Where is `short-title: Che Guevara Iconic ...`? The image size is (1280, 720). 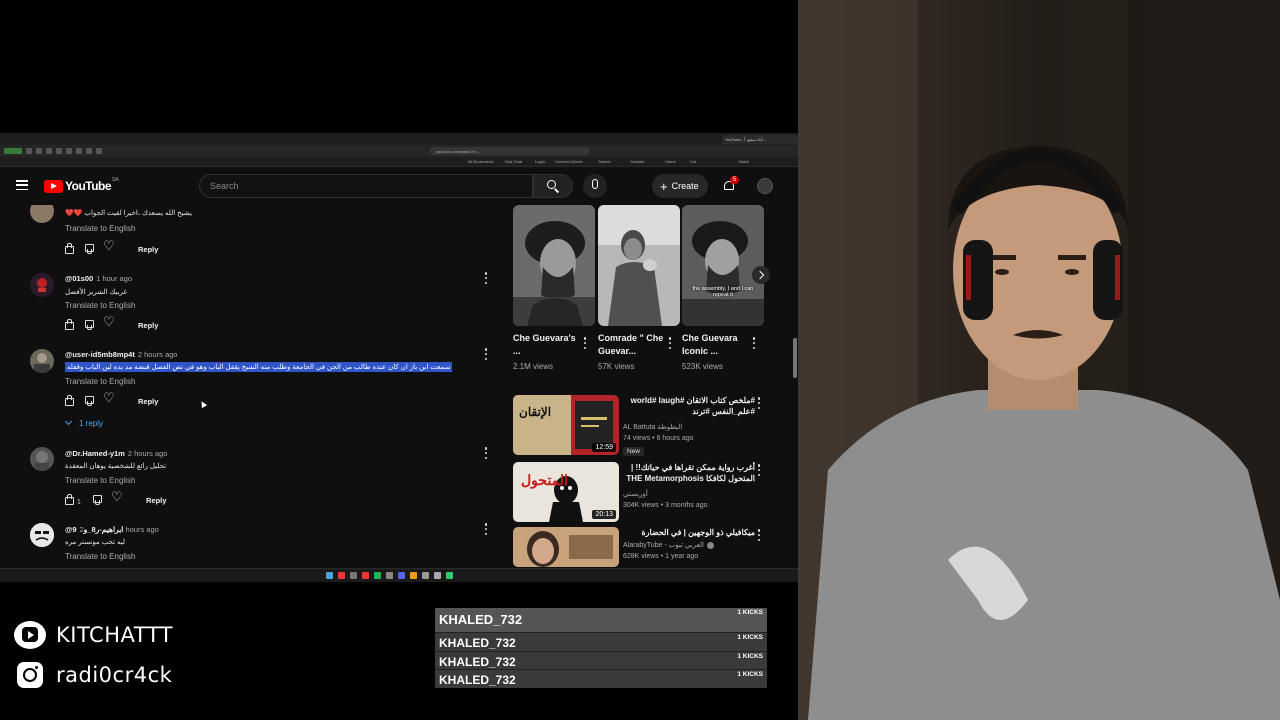
short-title: Che Guevara Iconic ... is located at coordinates (715, 345).